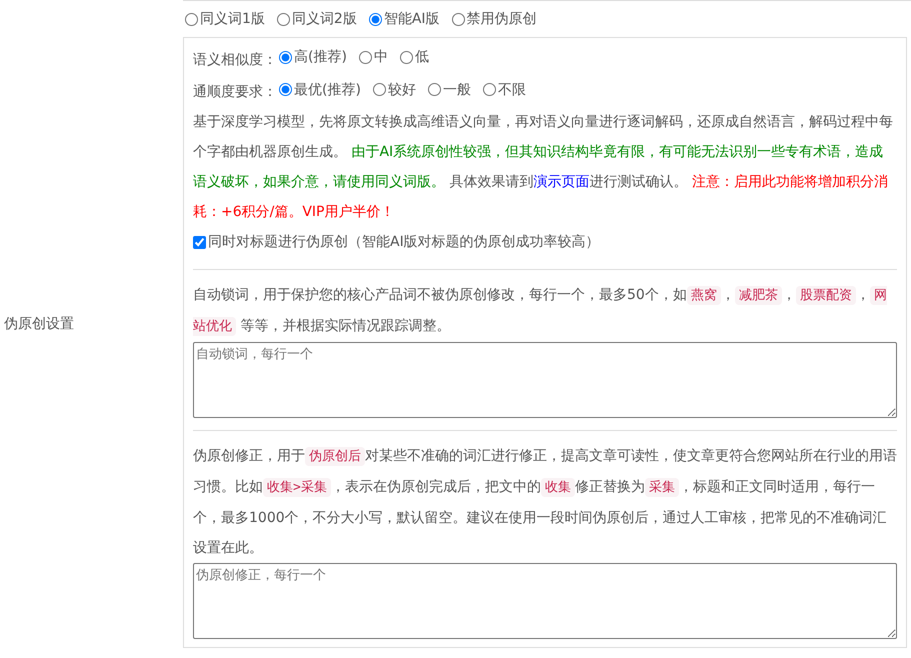 This screenshot has height=658, width=911. Describe the element at coordinates (545, 502) in the screenshot. I see `corrections-description: 伪原创修正，用于 伪原创后 对某些不准确的词汇进行修正，提高文章可读性，使文章更符合您网站所在行业的用语习惯。比如 收集>采集 ，表示在伪原创完成后，把文中的 收集 修正替换为 采集 ，标题和正文同时适用，每行一个，最多1000个，不分大小写，默认留空。建议在使用一段时间伪原创后，通过人工审核，把常见的不准确词汇设置在此。` at that location.